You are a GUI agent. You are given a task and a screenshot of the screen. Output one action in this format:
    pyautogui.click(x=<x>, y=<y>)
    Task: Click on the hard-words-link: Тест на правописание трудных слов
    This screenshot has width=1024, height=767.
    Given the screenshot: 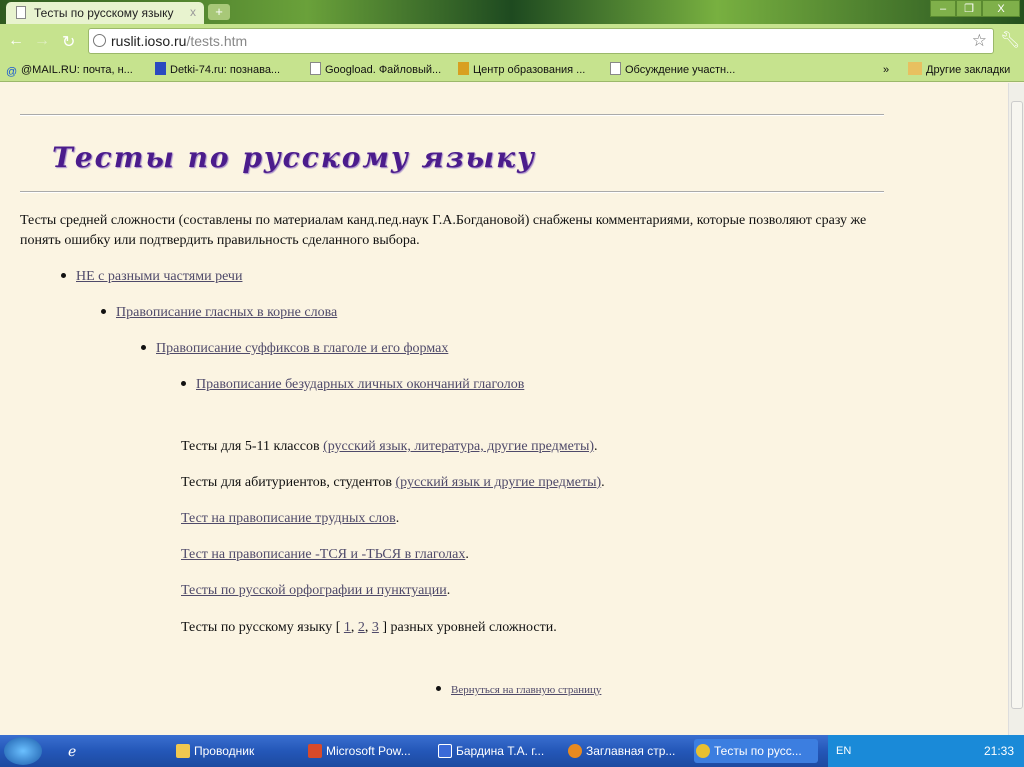 What is the action you would take?
    pyautogui.click(x=288, y=518)
    